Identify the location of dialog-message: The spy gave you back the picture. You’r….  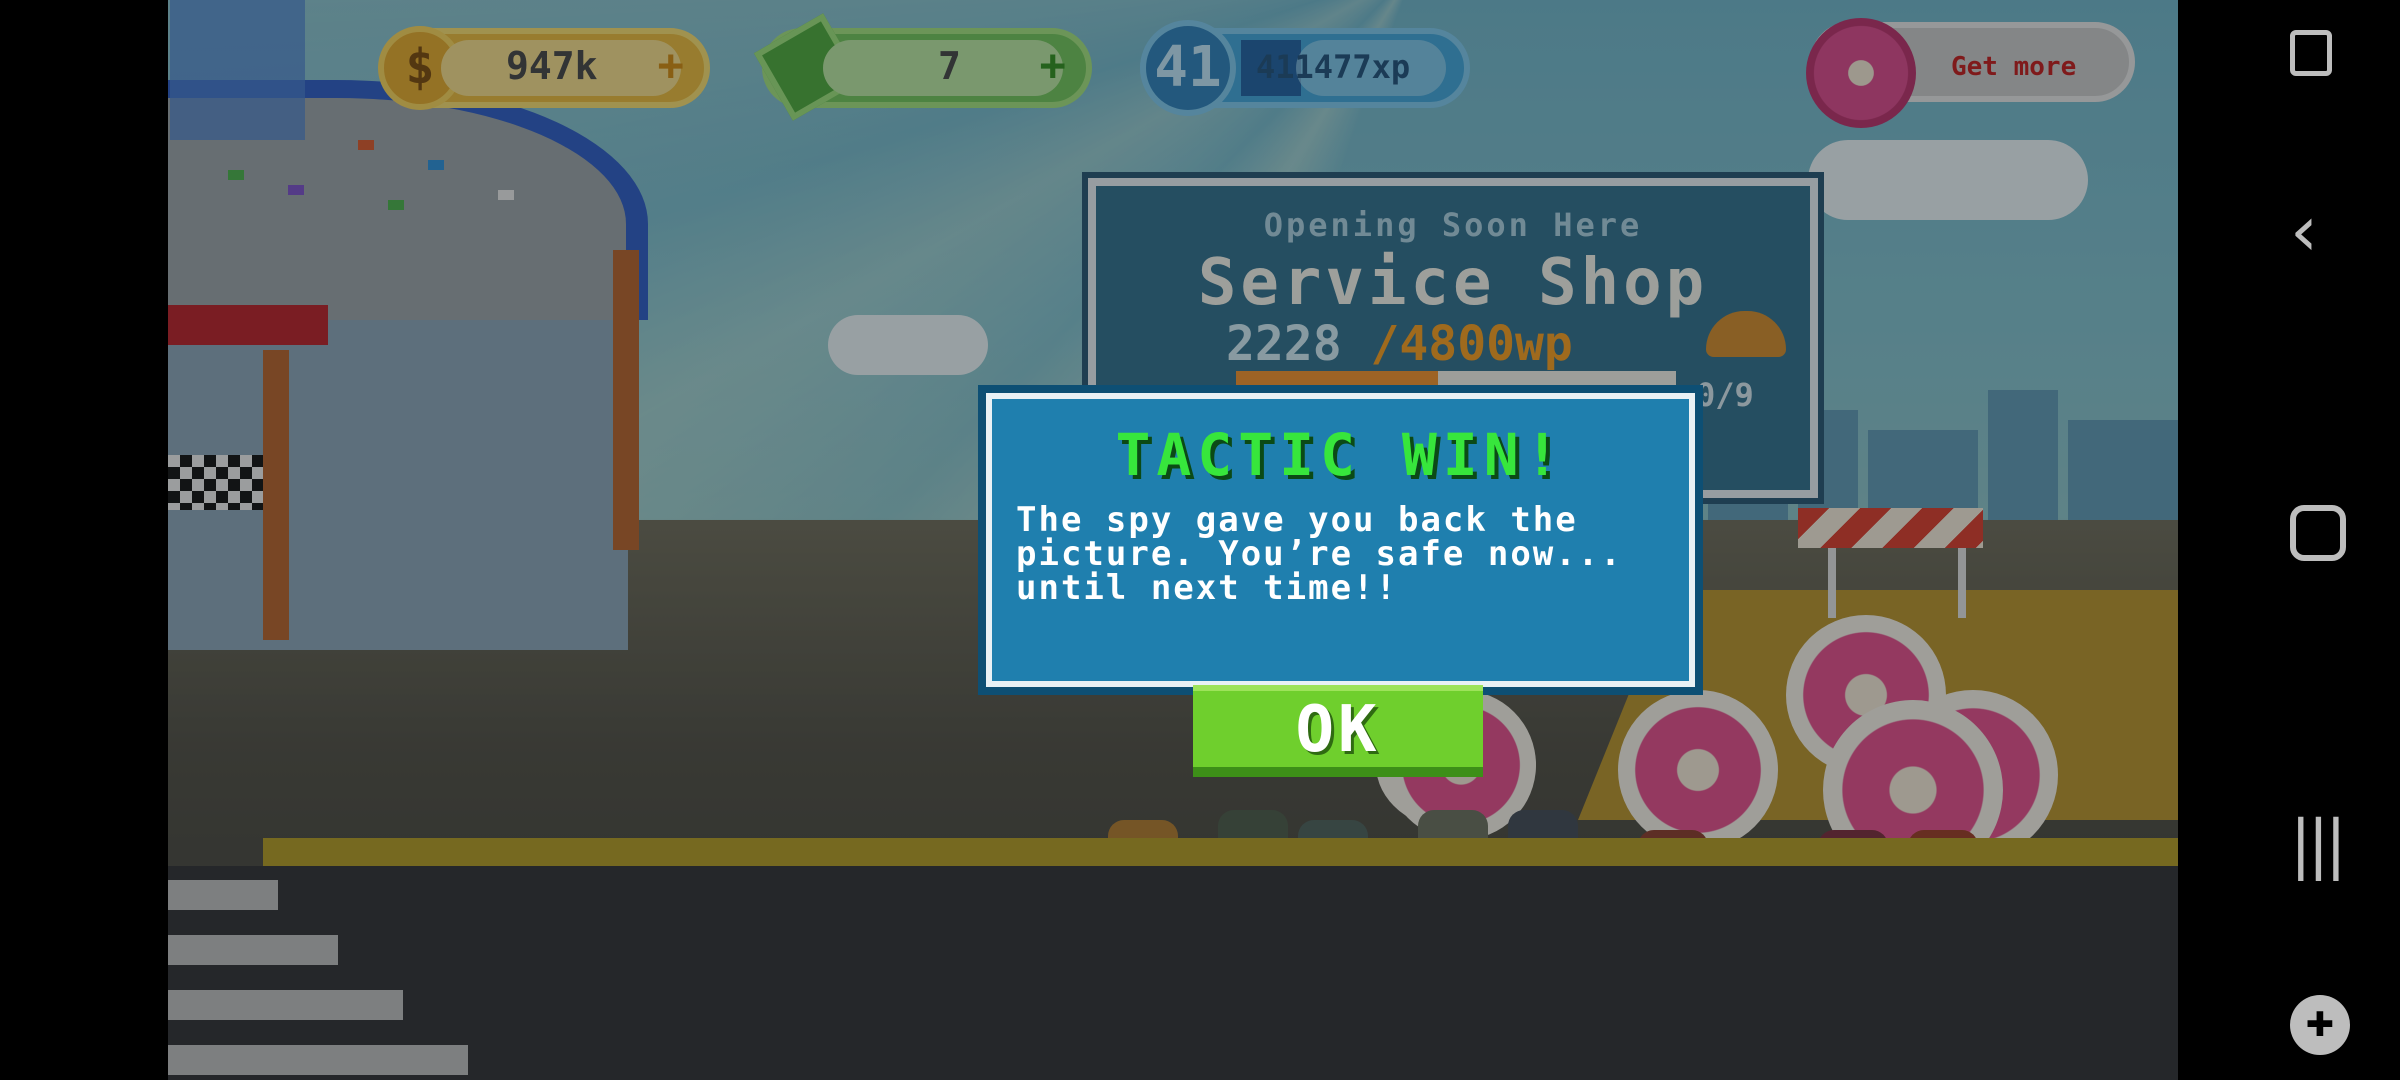
(1319, 554).